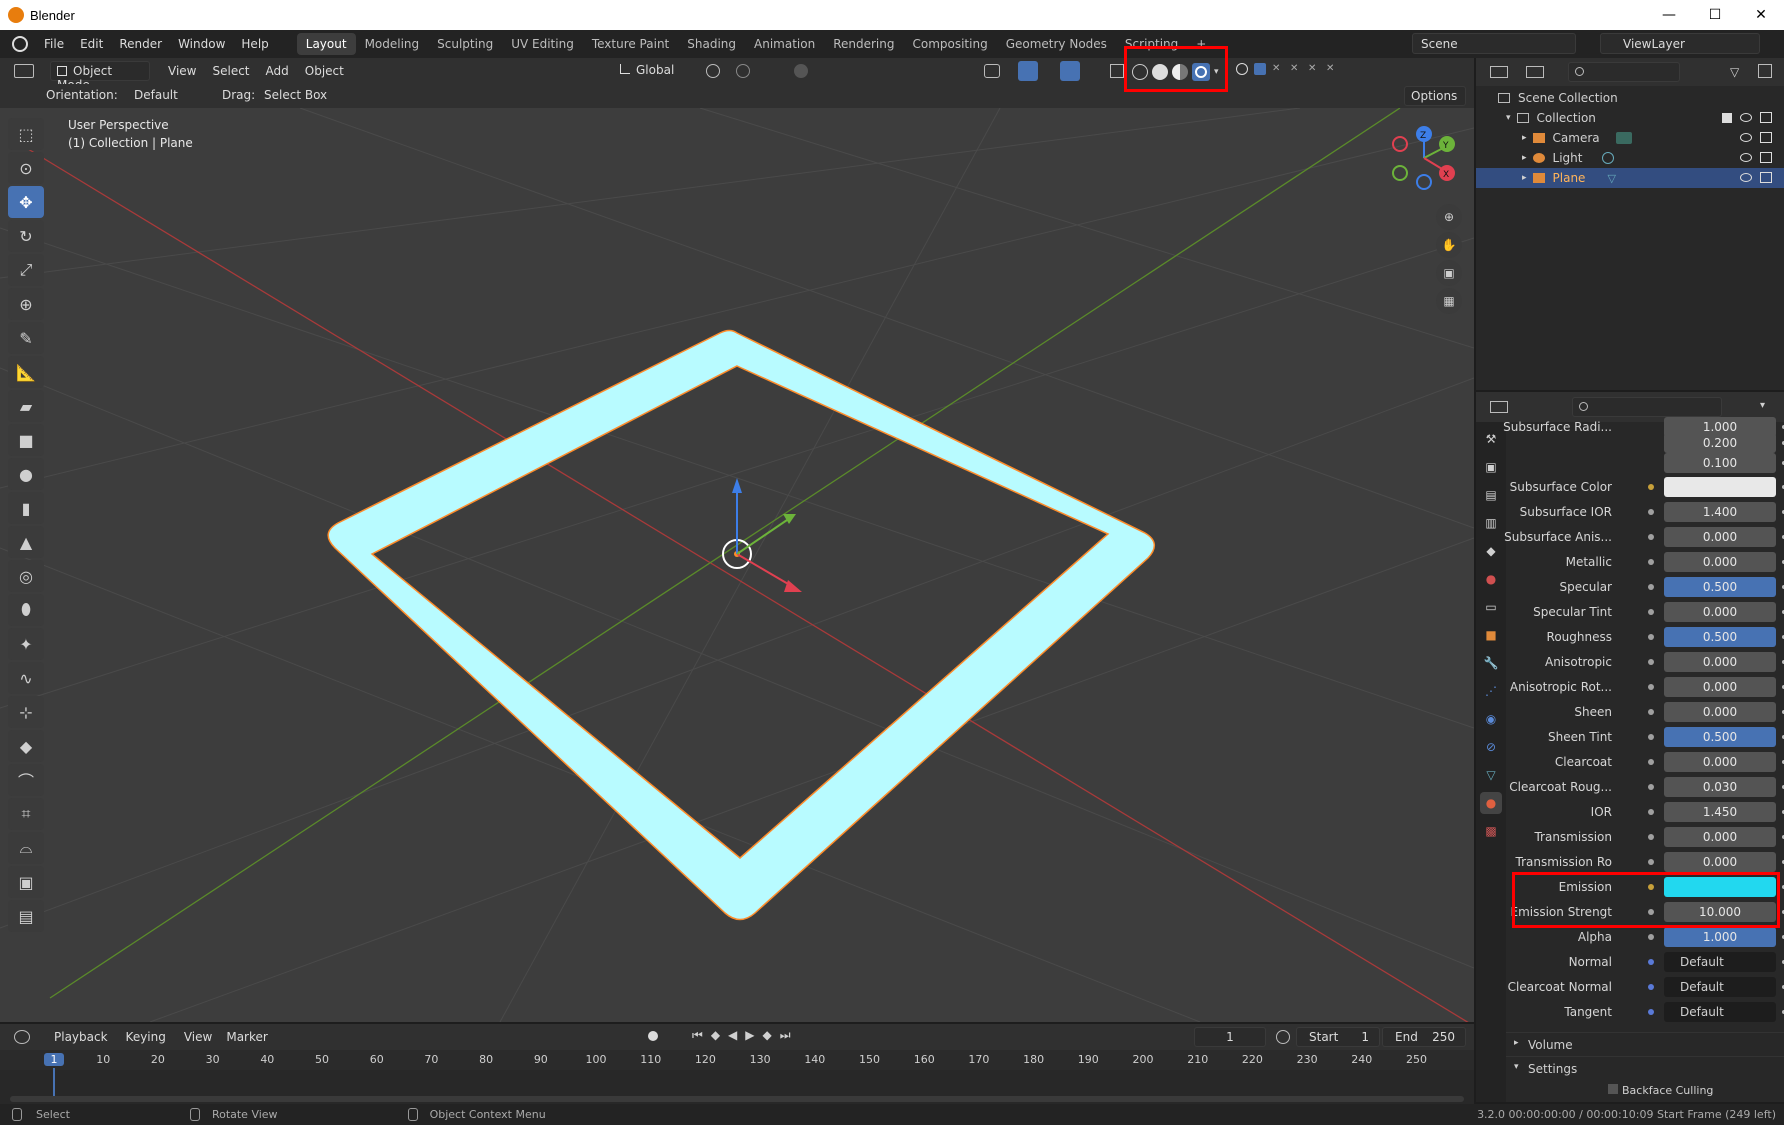  I want to click on outliner-row-camera: ▸ Camera, so click(1630, 138).